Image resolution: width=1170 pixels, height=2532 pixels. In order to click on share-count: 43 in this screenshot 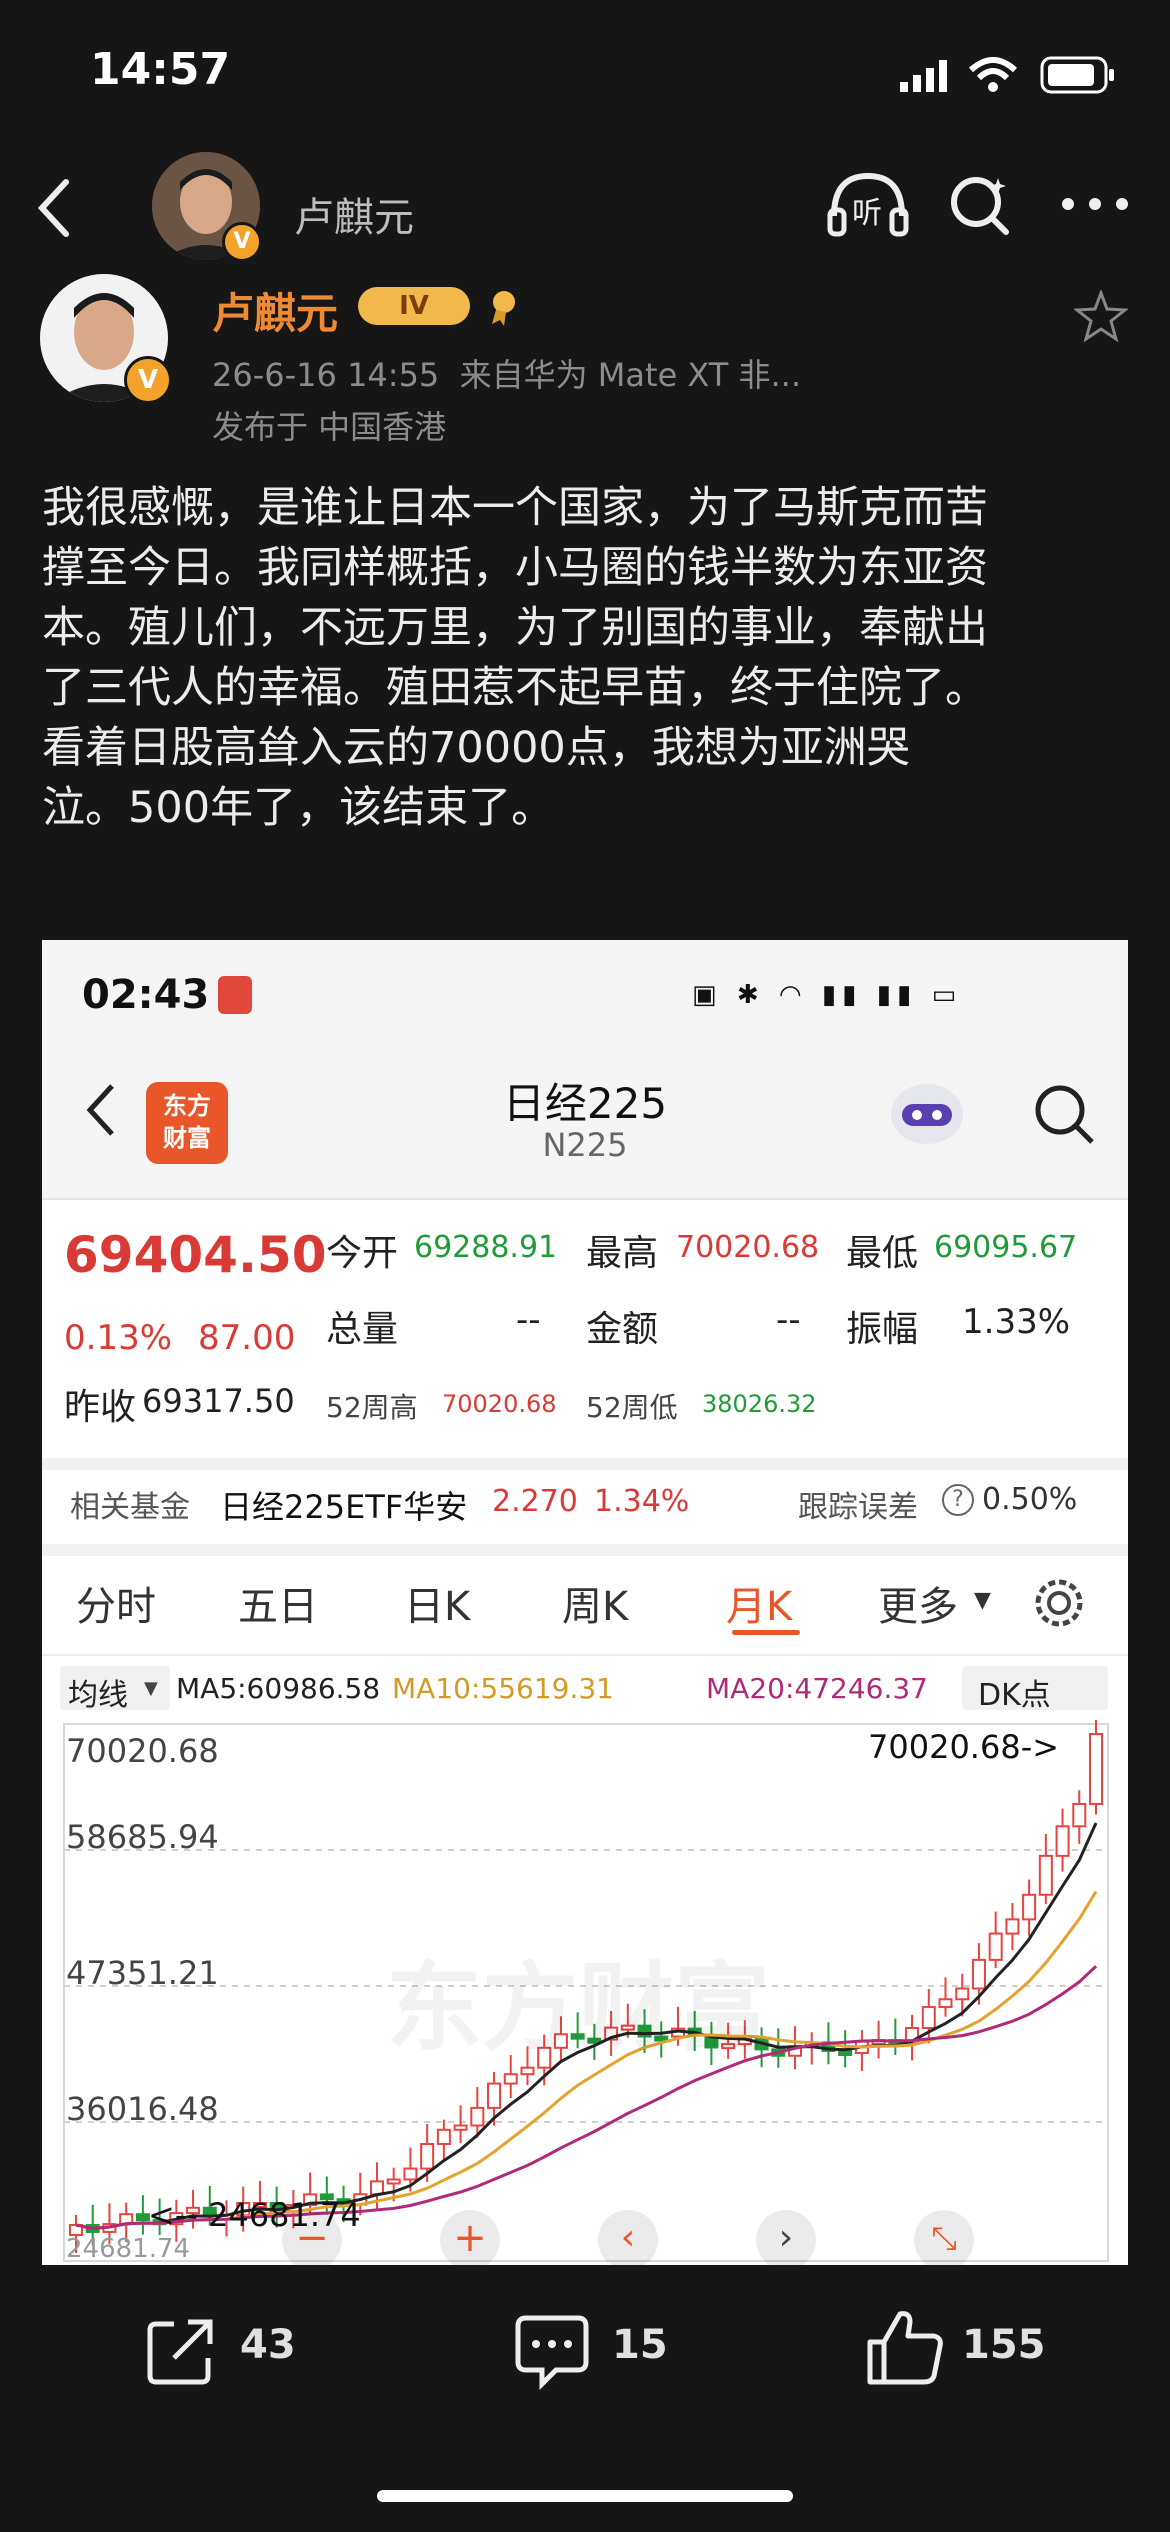, I will do `click(268, 2345)`.